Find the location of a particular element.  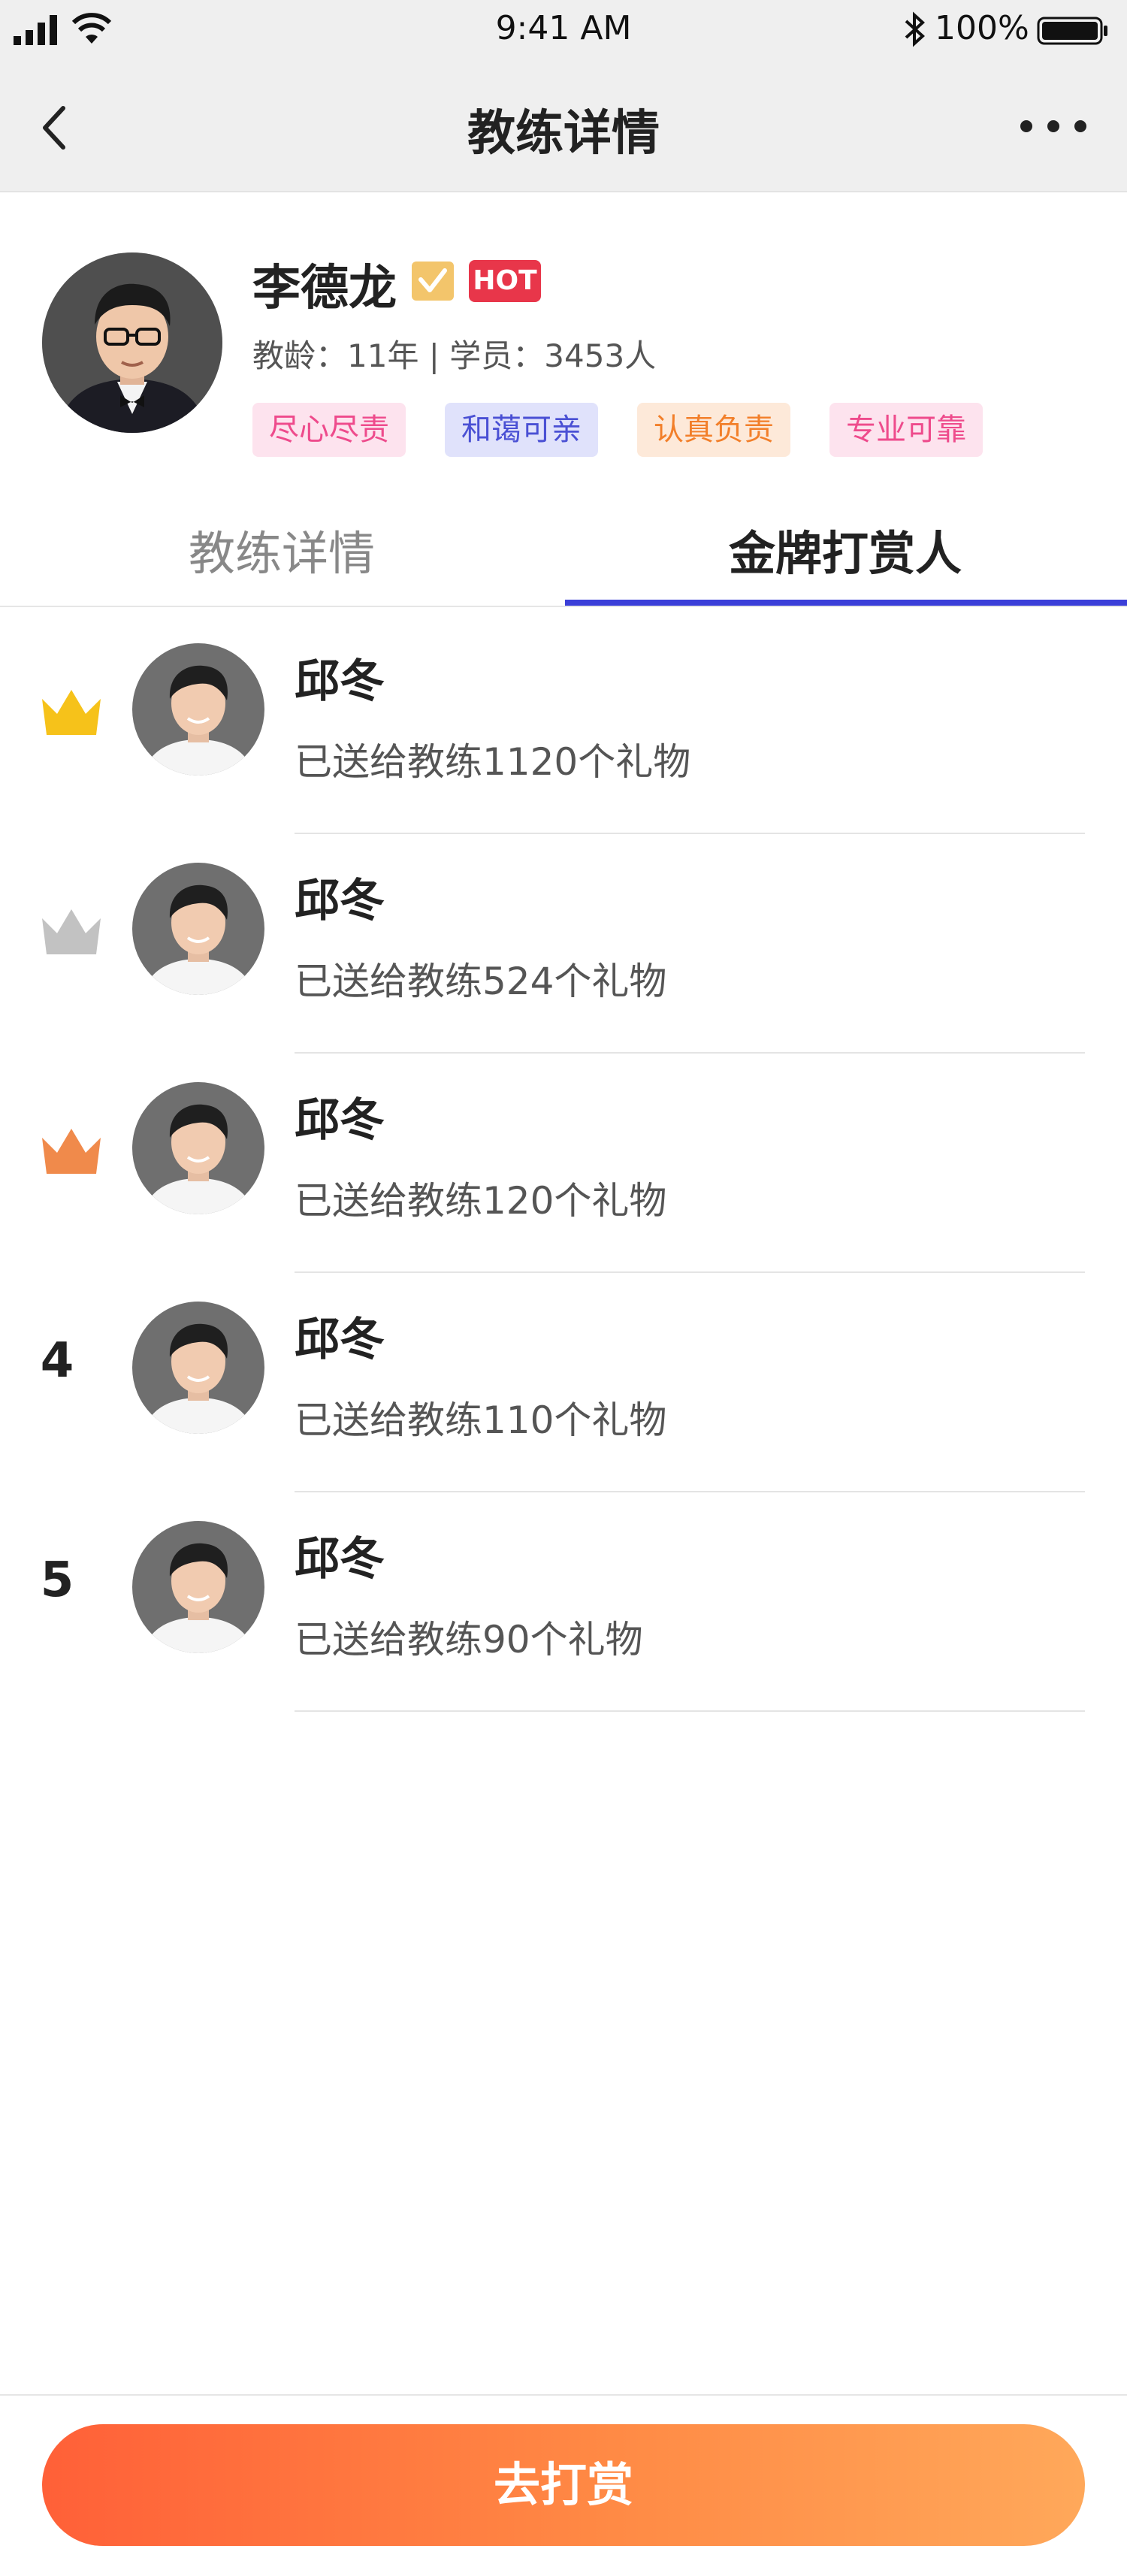

list-item: 邱冬 已送给教练120个礼物 is located at coordinates (563, 1163).